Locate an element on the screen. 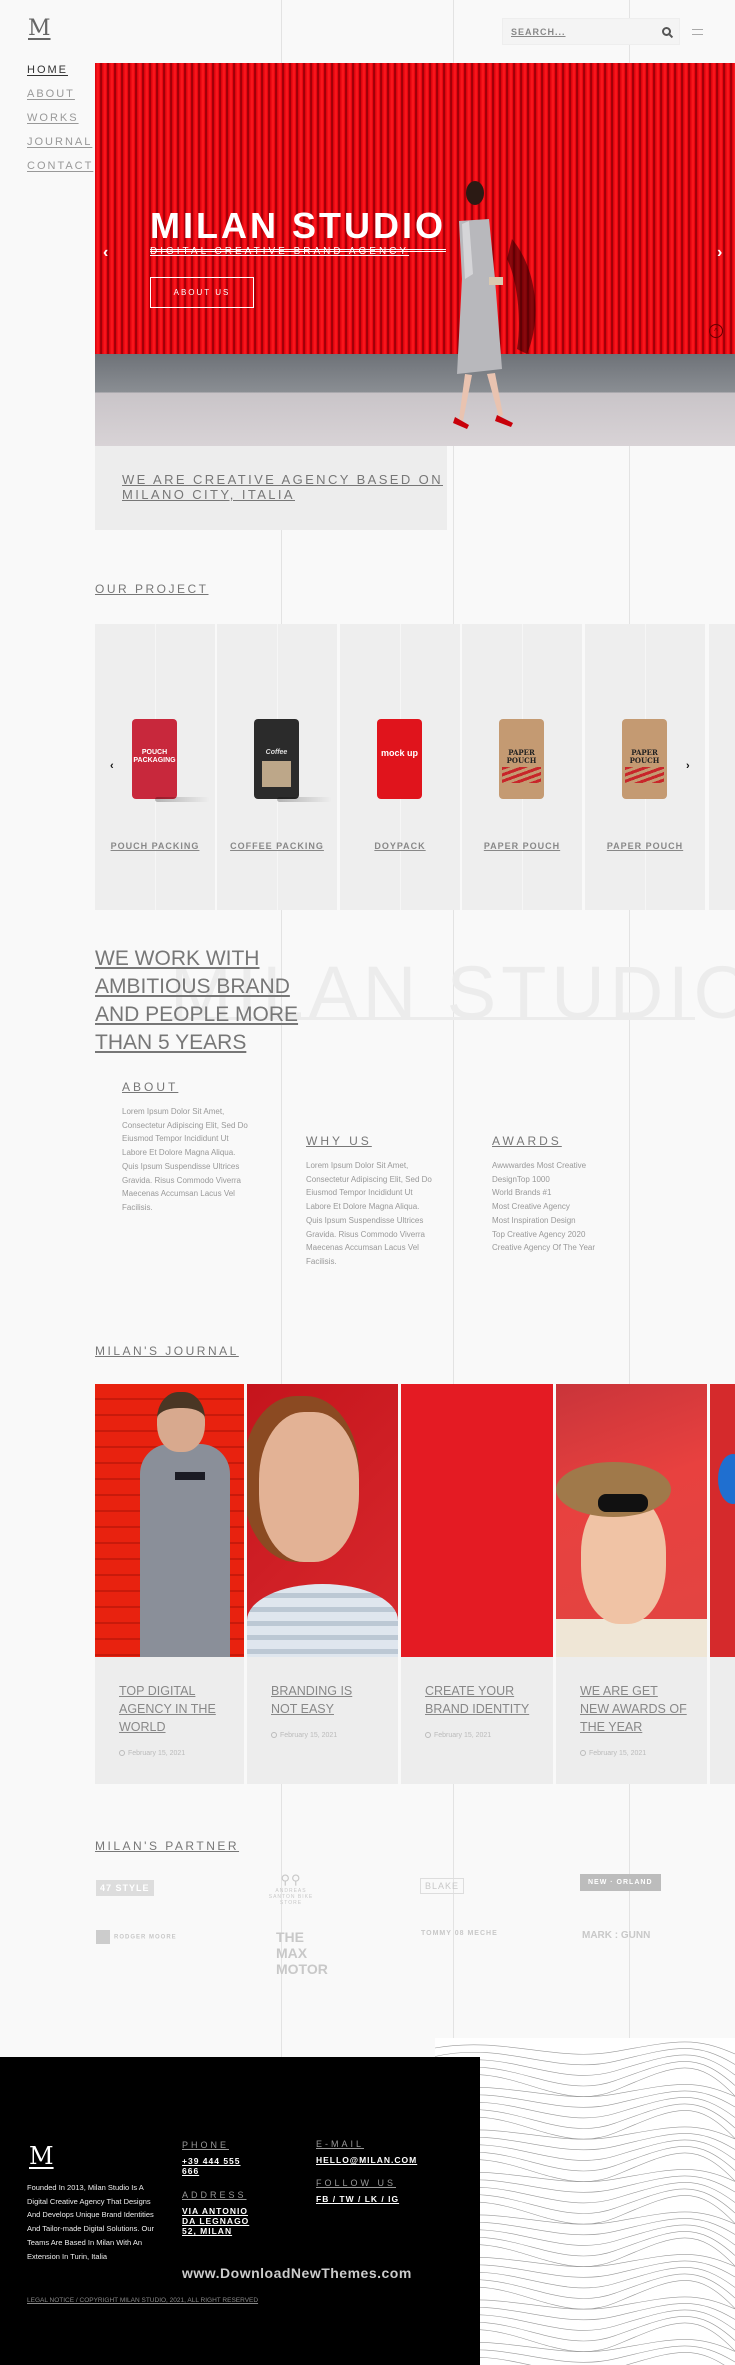 The image size is (735, 2365). nav-item-journal: JOURNAL is located at coordinates (60, 142).